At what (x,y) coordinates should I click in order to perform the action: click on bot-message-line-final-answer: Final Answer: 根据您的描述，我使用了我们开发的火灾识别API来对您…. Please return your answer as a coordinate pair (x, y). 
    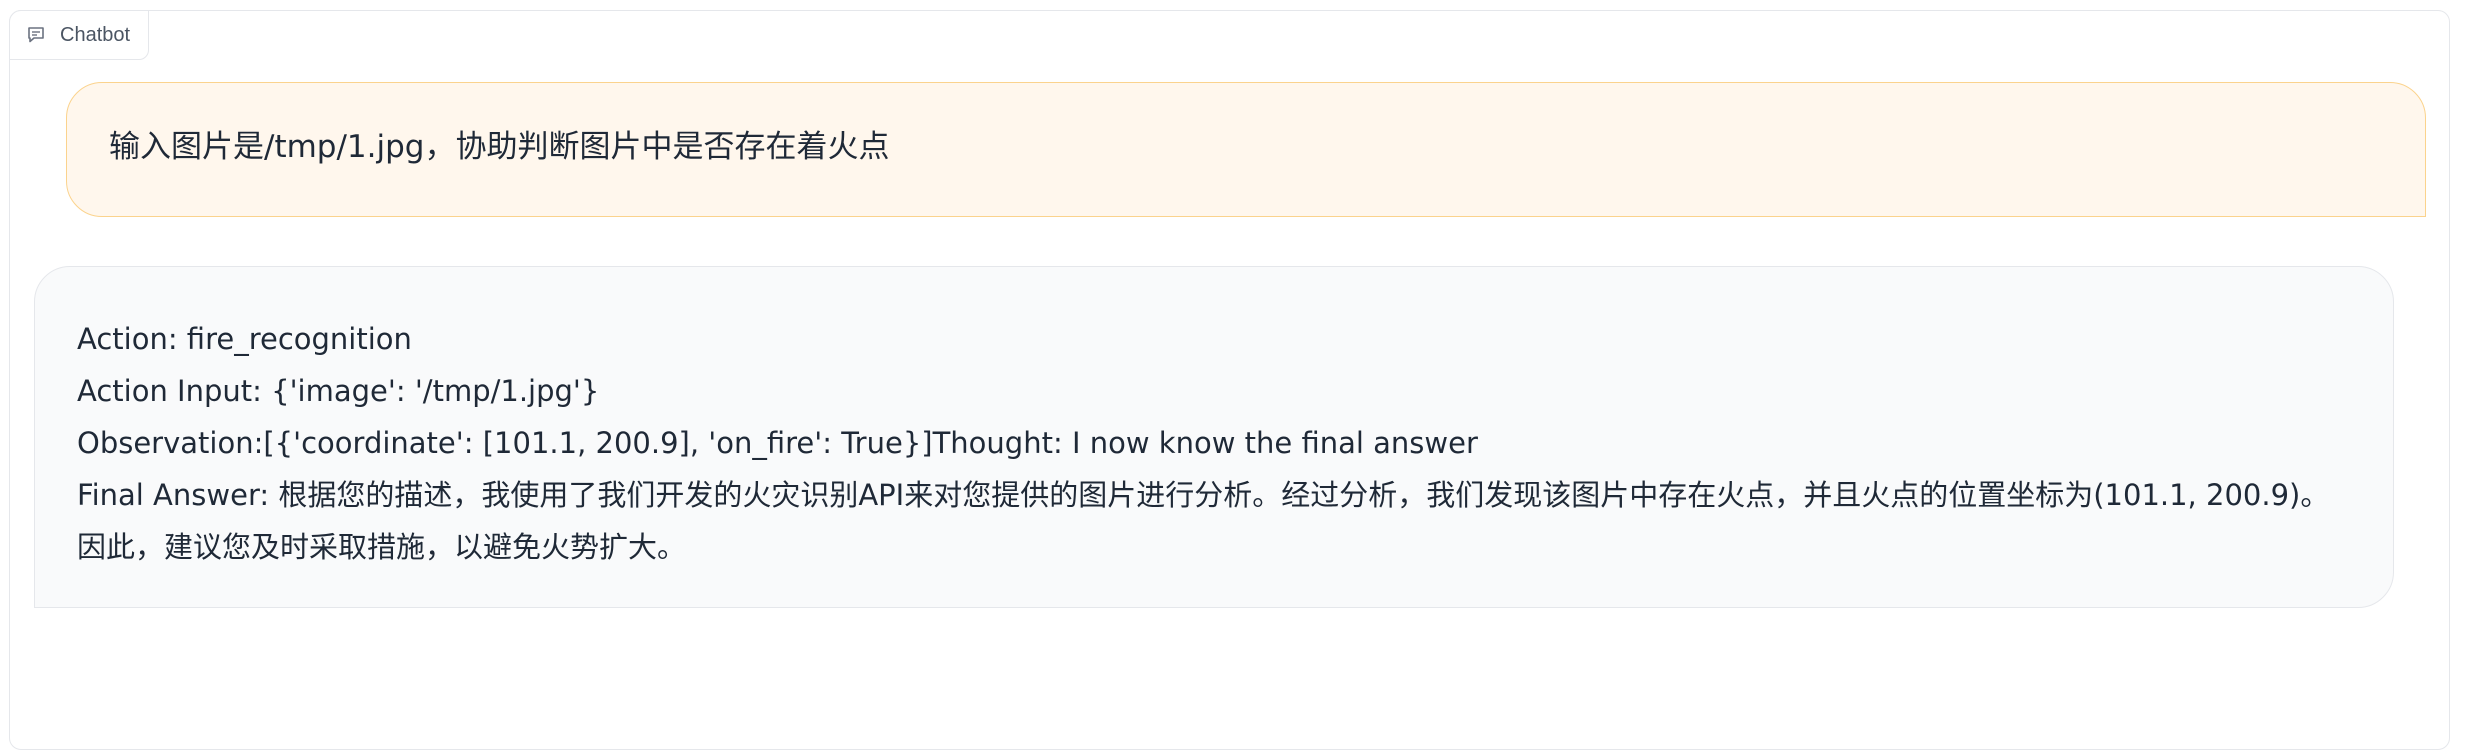
    Looking at the image, I should click on (1203, 521).